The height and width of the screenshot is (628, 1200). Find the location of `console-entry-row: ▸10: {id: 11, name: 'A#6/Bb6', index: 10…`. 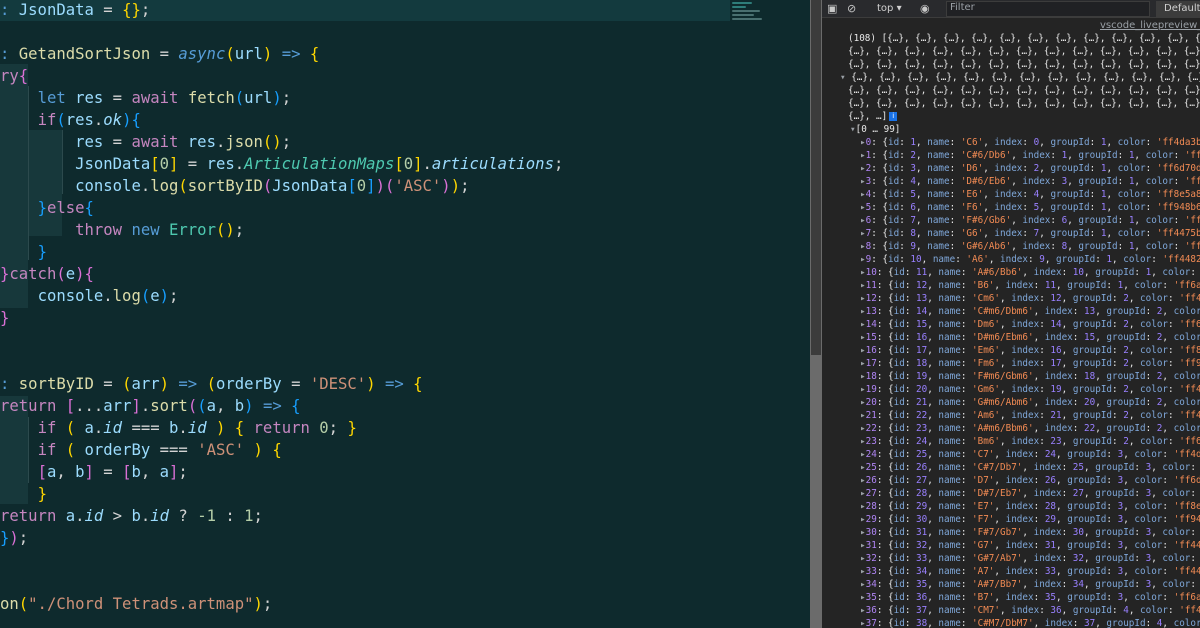

console-entry-row: ▸10: {id: 11, name: 'A#6/Bb6', index: 10… is located at coordinates (1030, 272).